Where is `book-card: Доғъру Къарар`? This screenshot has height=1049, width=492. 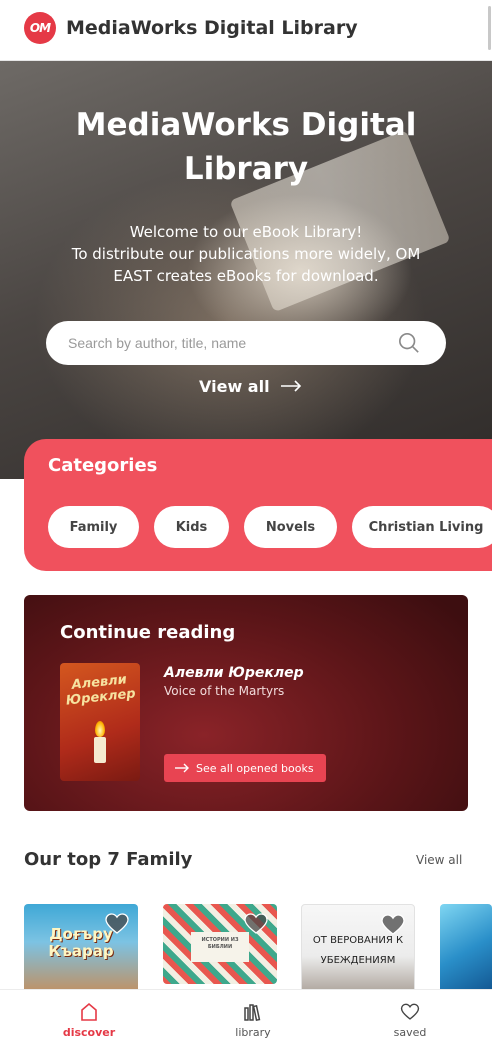
book-card: Доғъру Къарар is located at coordinates (81, 951).